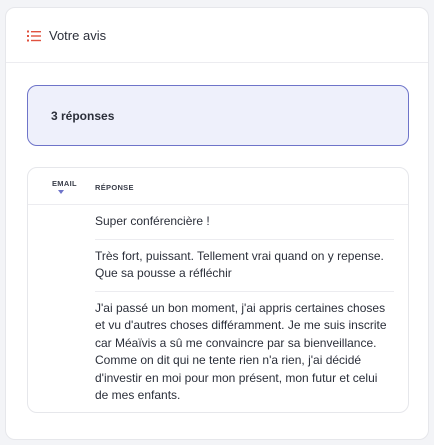 The height and width of the screenshot is (445, 434). Describe the element at coordinates (217, 35) in the screenshot. I see `card-header: Votre avis` at that location.